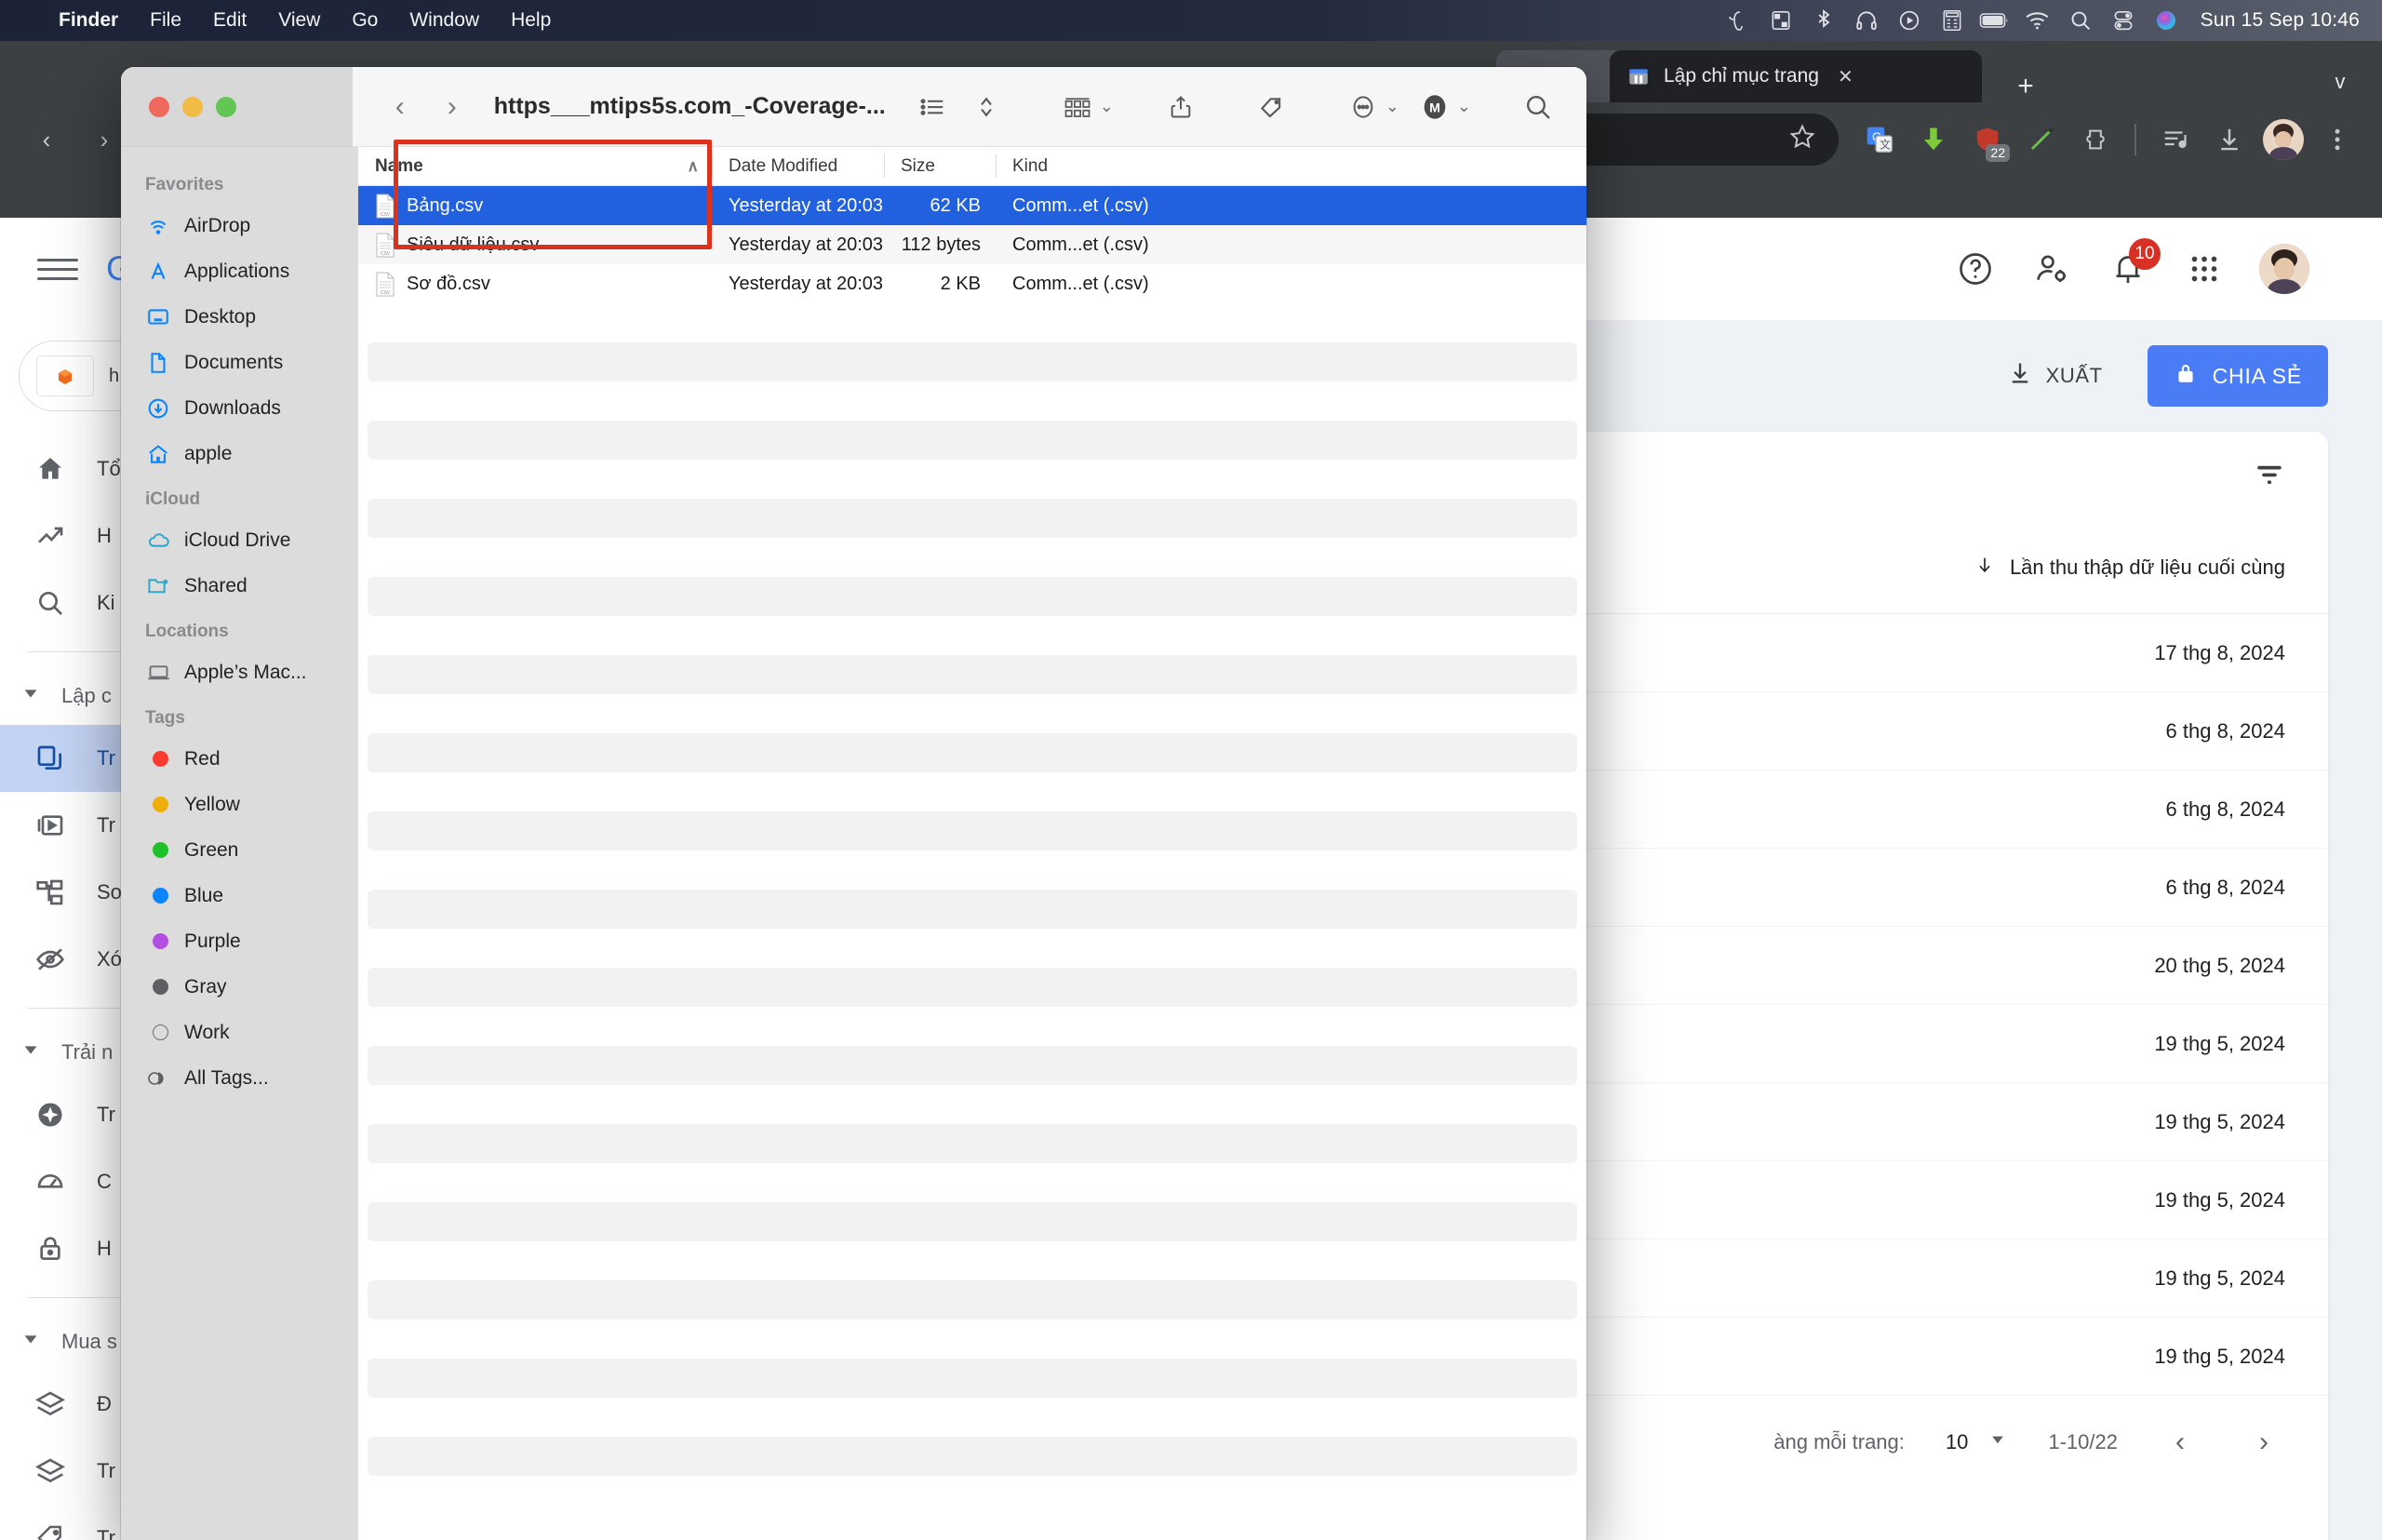  Describe the element at coordinates (2274, 21) in the screenshot. I see `menu-bar-clock: Sun 15 Sep 10:46` at that location.